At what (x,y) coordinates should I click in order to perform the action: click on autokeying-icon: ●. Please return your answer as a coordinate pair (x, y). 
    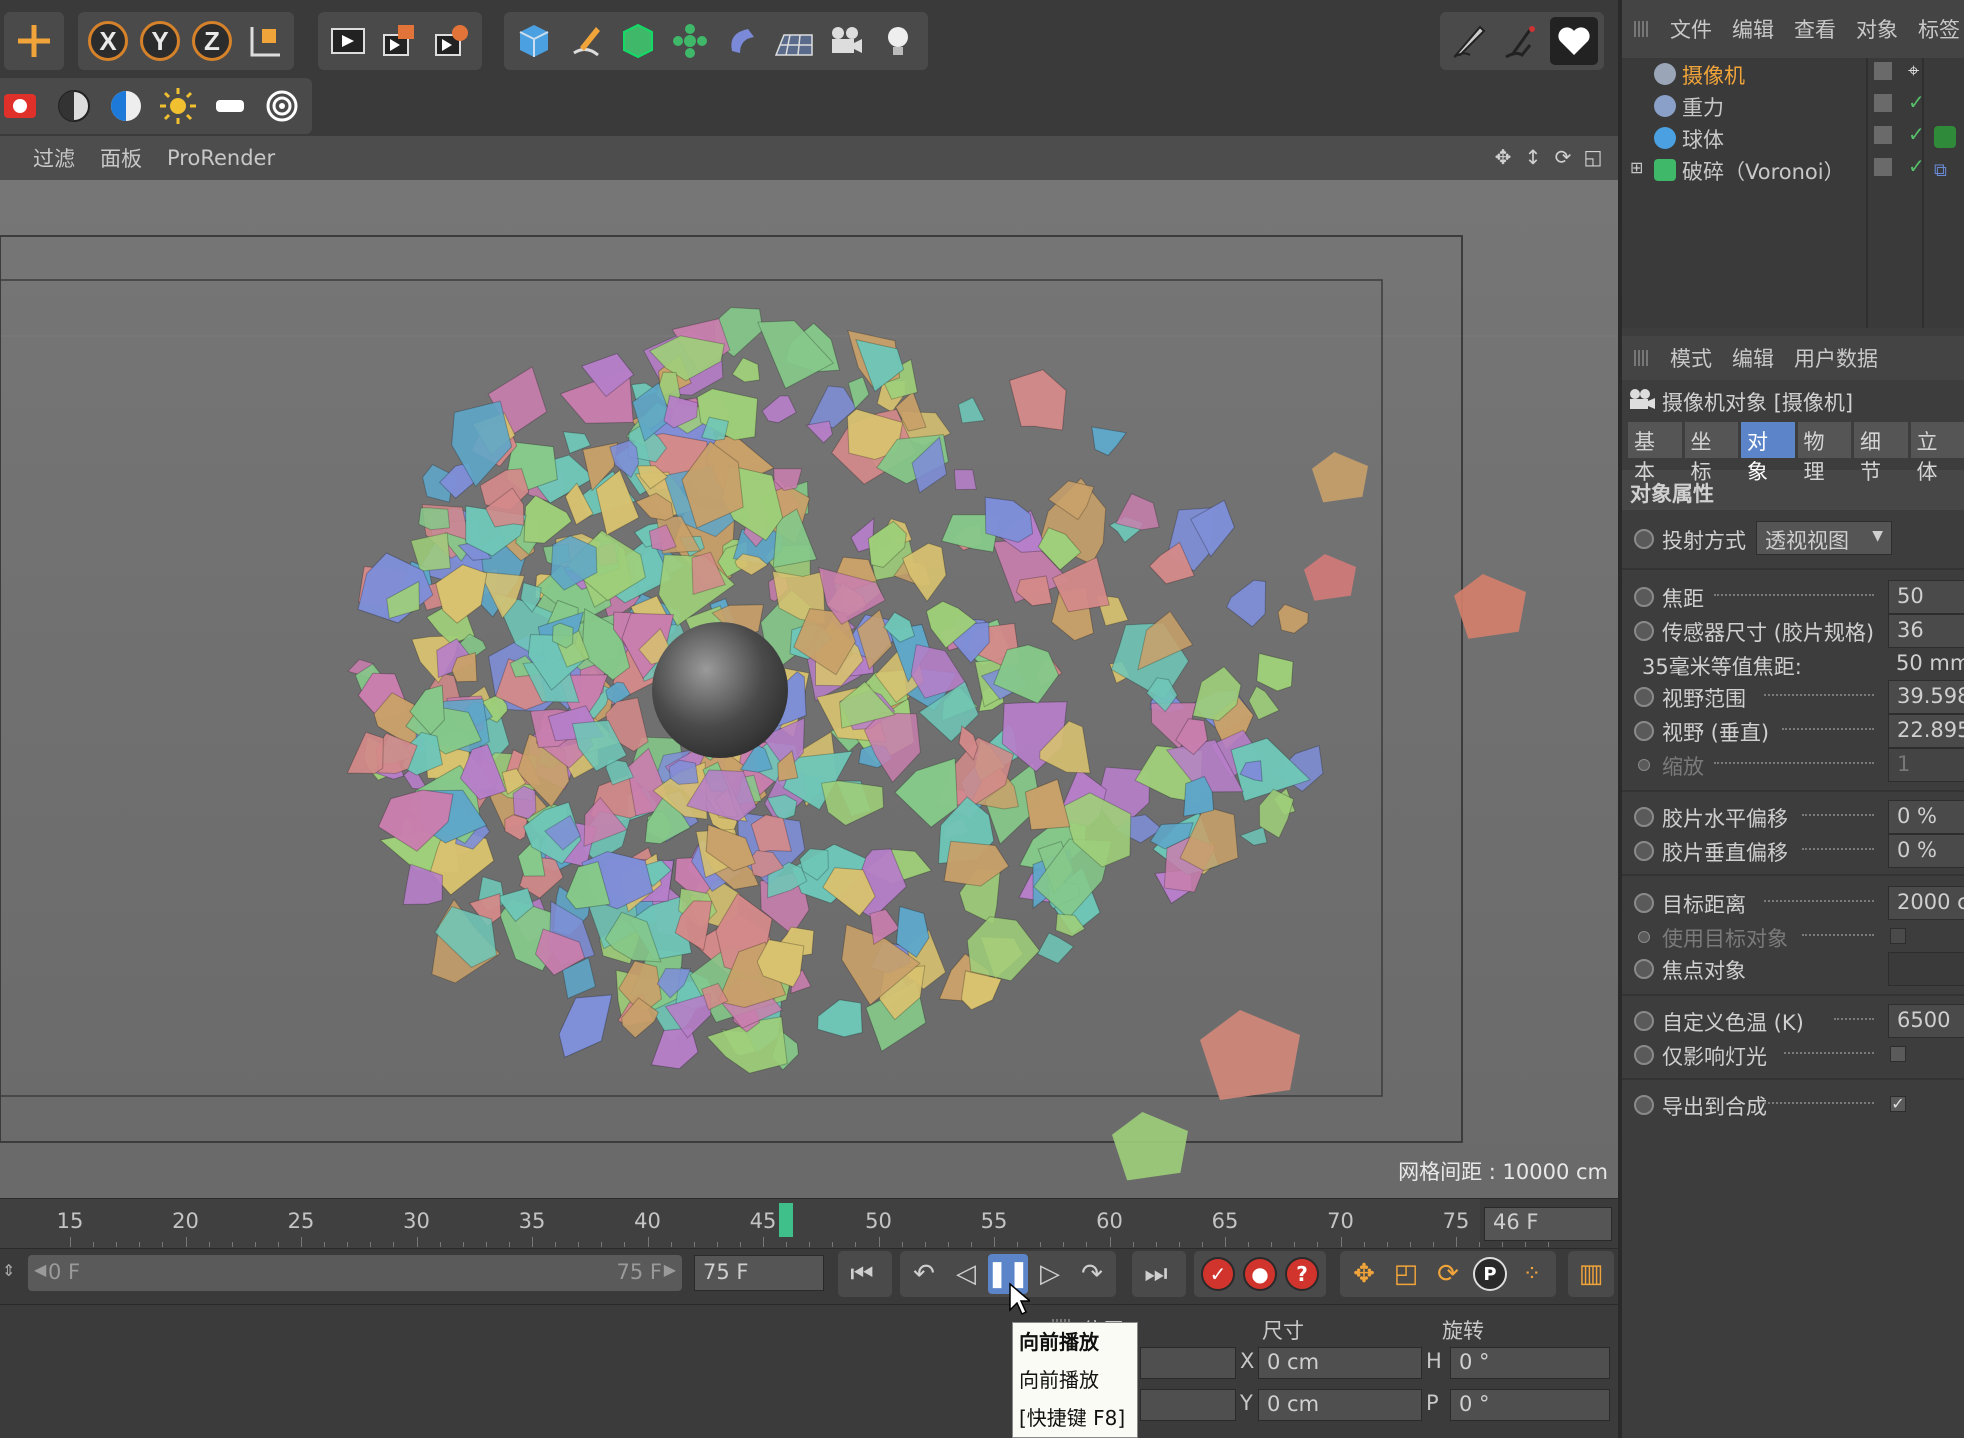
    Looking at the image, I should click on (1260, 1274).